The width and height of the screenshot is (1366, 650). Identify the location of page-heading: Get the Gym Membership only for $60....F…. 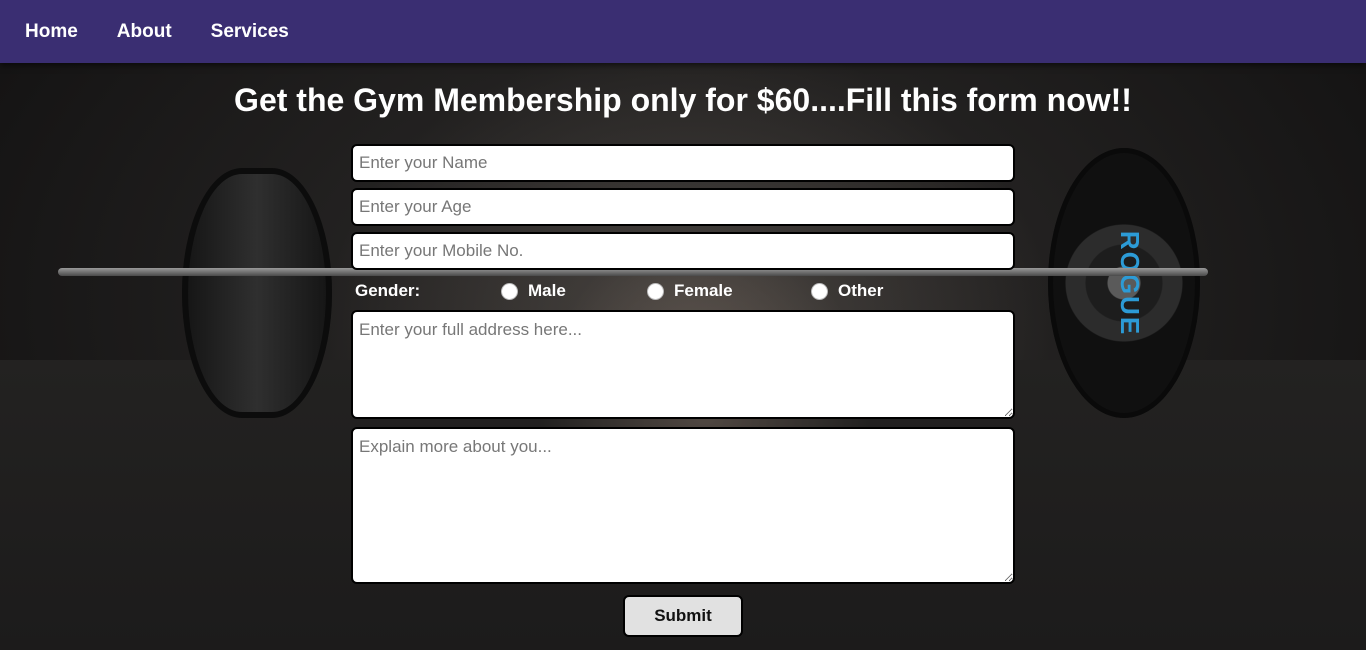
(683, 100).